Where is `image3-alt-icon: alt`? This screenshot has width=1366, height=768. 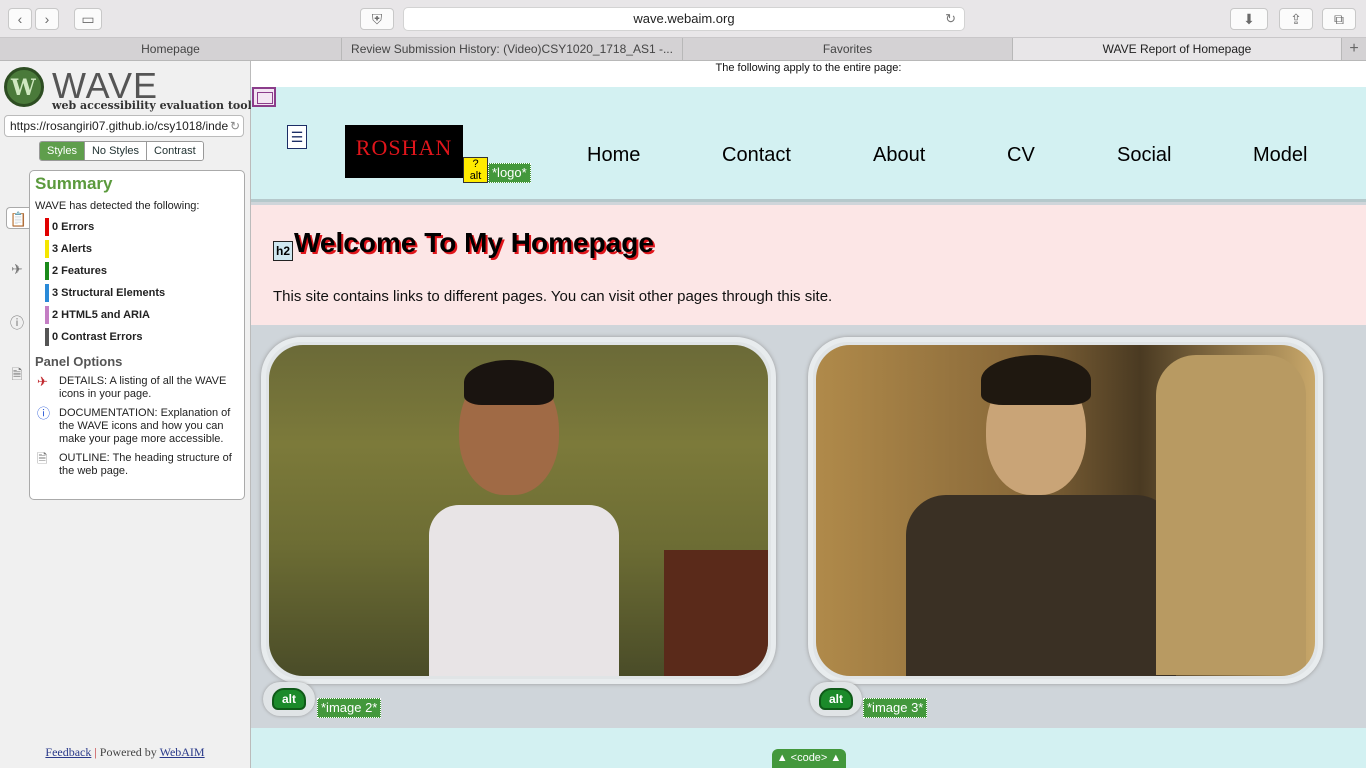
image3-alt-icon: alt is located at coordinates (836, 699).